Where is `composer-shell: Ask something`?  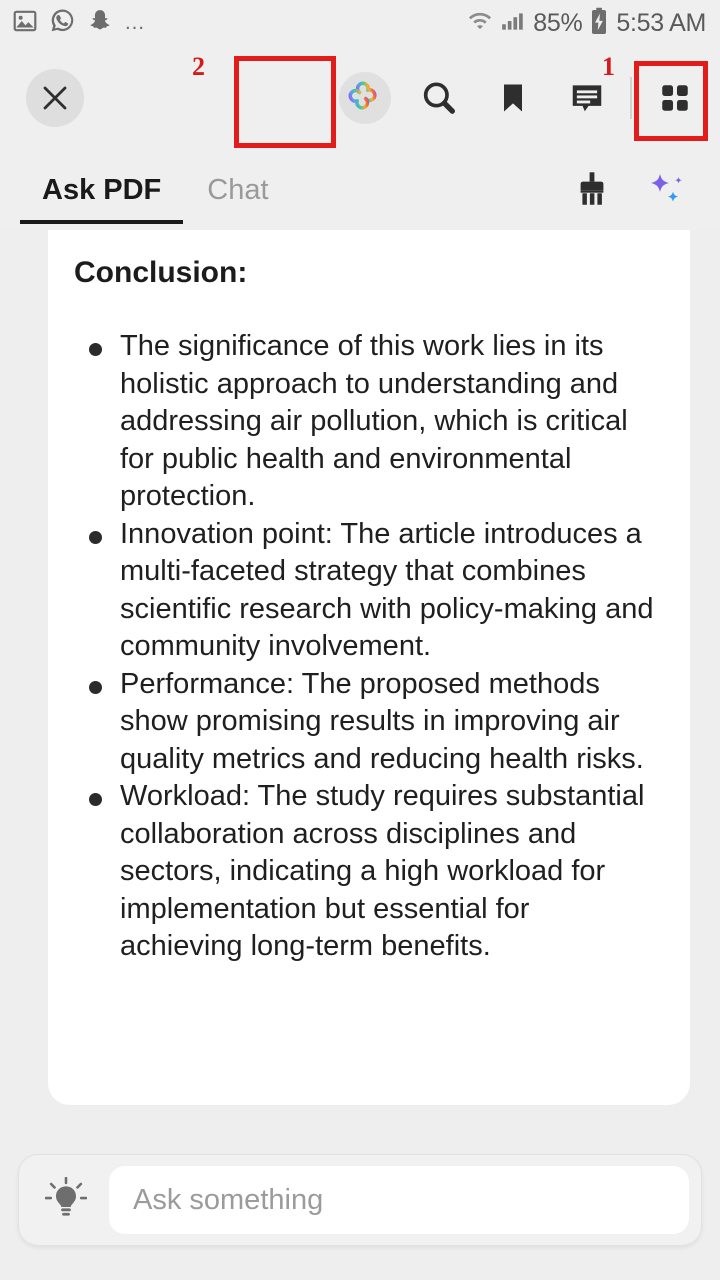 composer-shell: Ask something is located at coordinates (360, 1200).